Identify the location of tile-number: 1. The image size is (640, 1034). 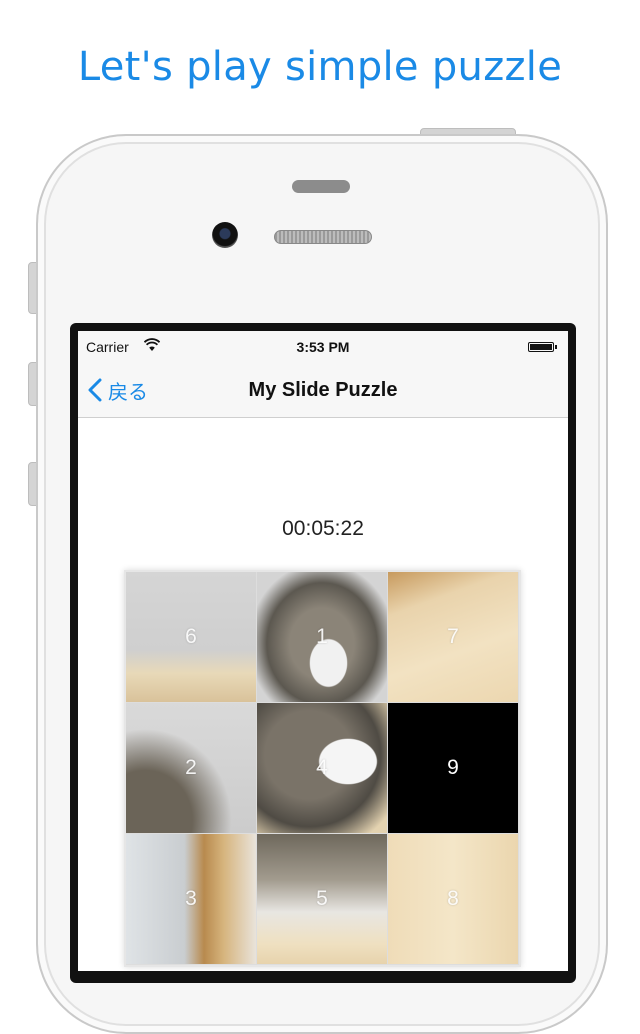
(322, 636).